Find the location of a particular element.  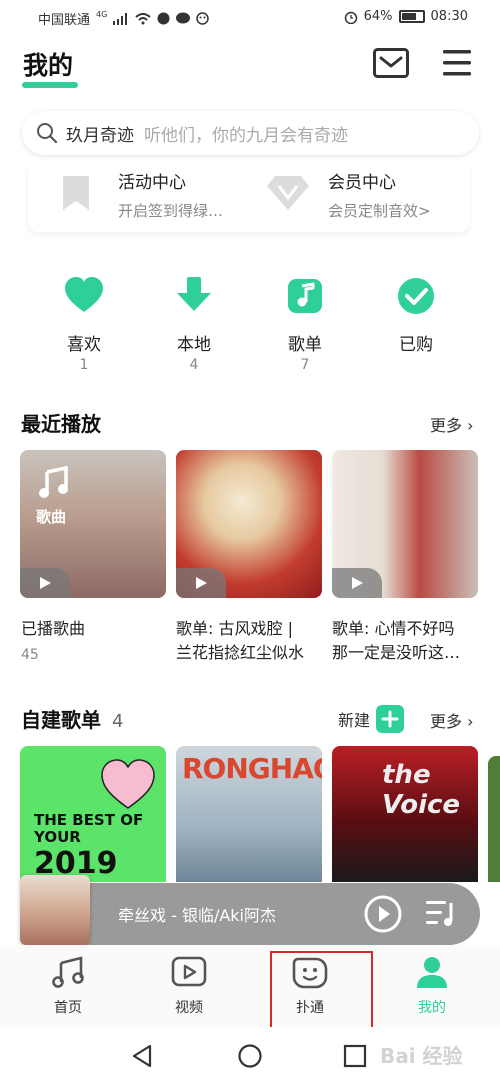

quick-playlists-count: 7 is located at coordinates (305, 365).